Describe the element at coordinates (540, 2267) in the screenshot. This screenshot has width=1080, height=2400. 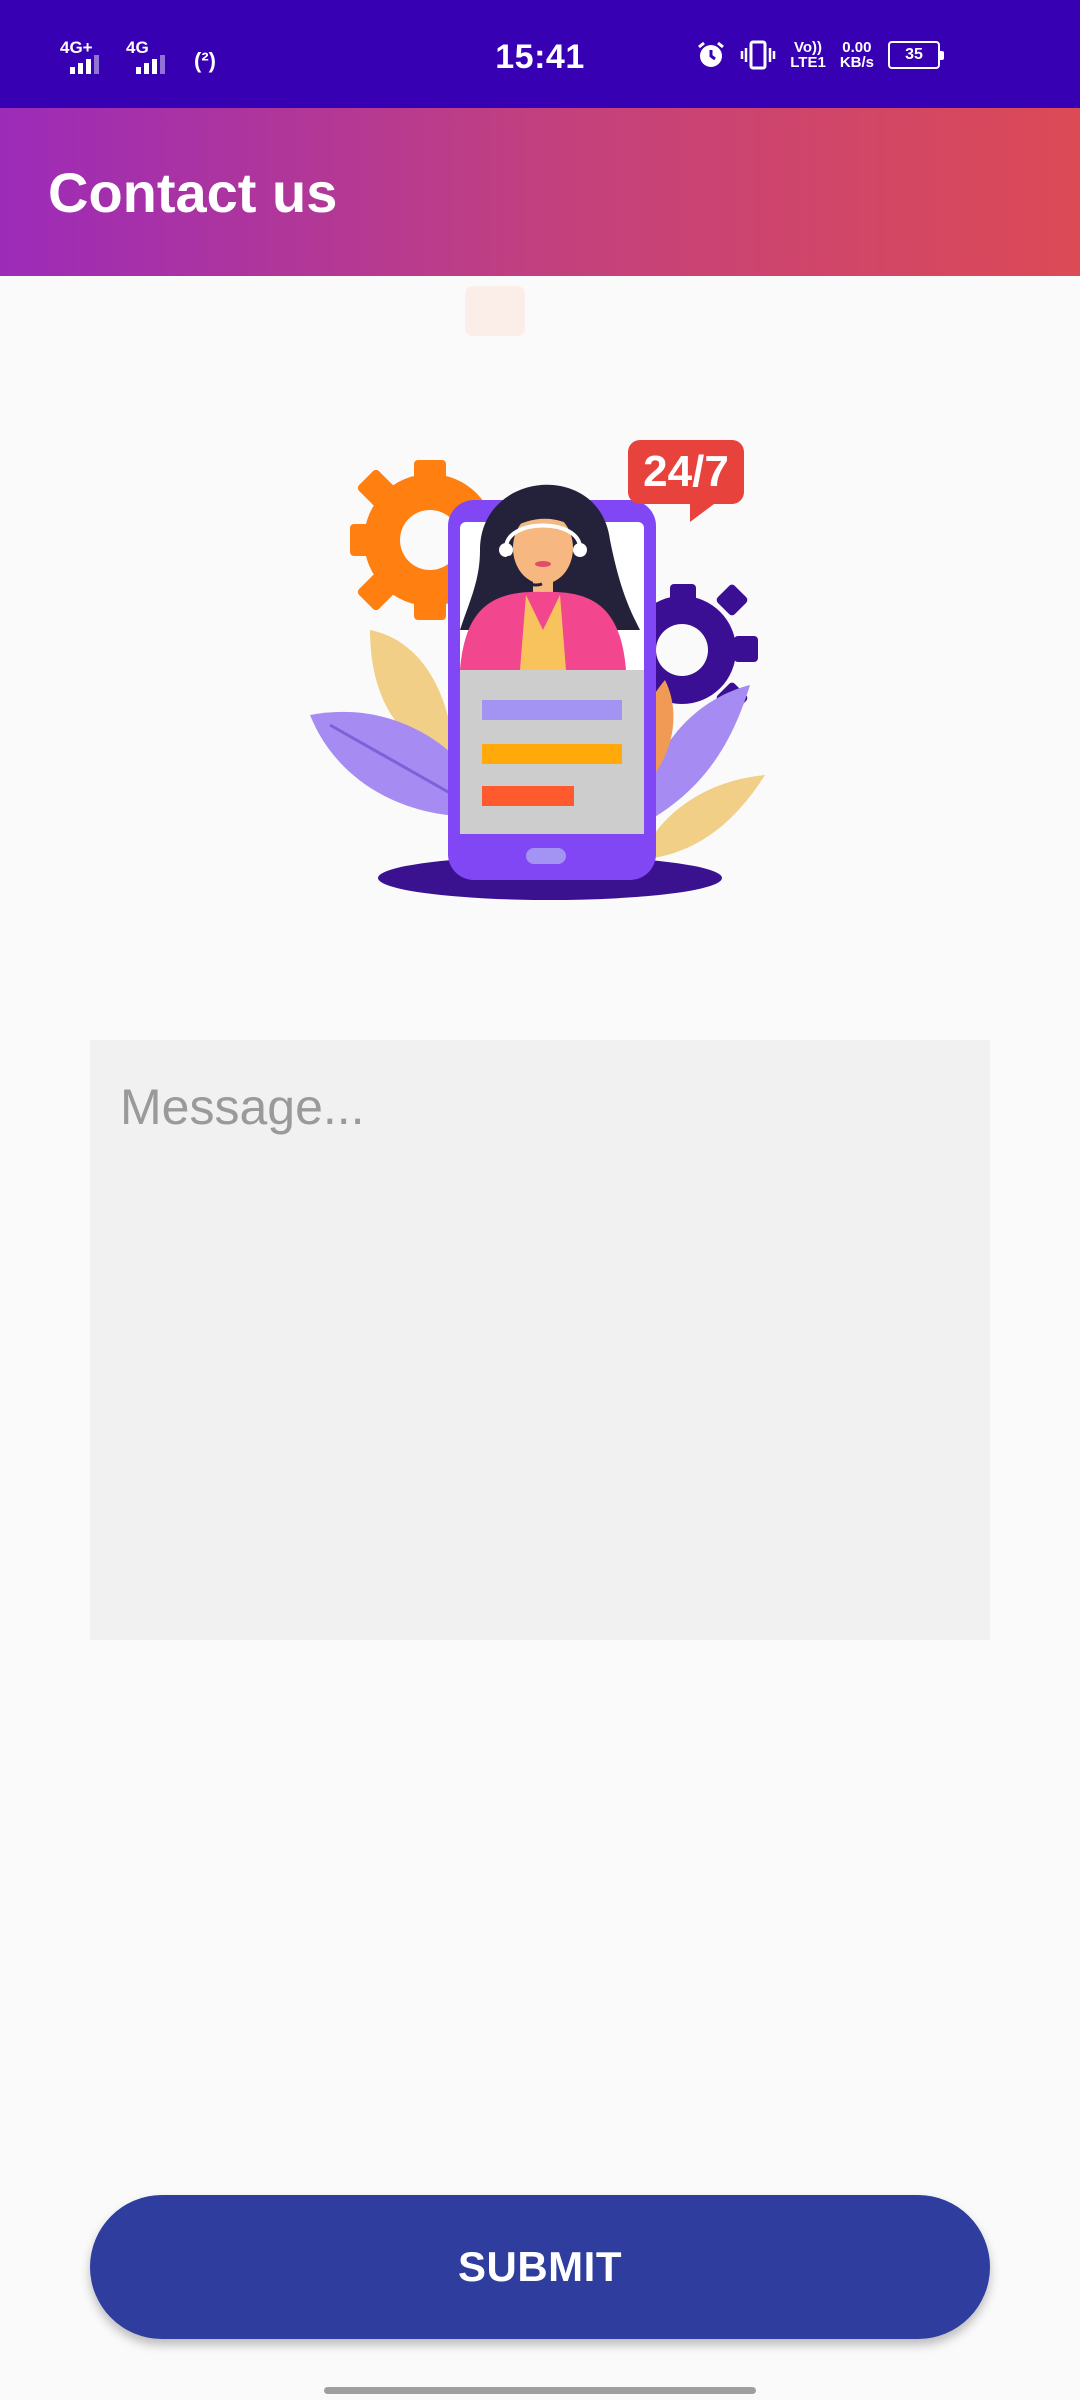
I see `submit-button: SUBMIT` at that location.